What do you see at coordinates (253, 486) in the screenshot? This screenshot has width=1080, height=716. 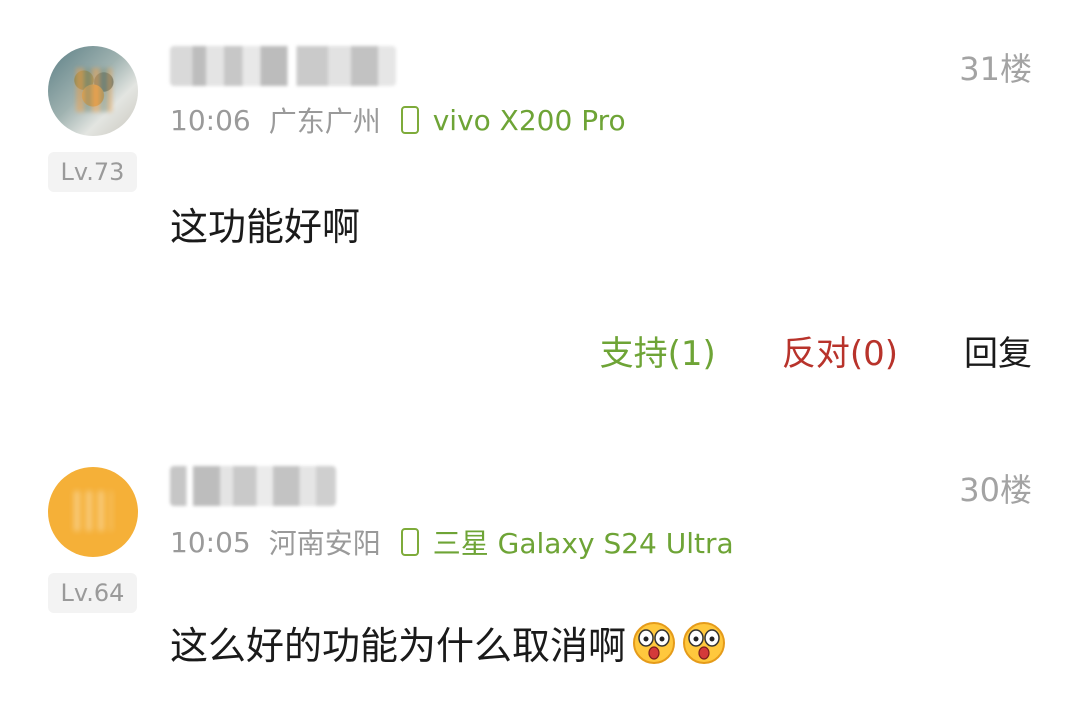 I see `username-blurred` at bounding box center [253, 486].